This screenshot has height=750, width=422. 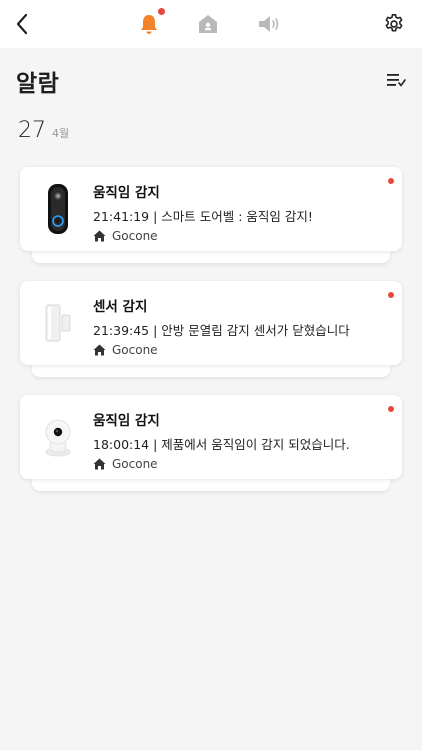 What do you see at coordinates (61, 133) in the screenshot?
I see `date-month: 4월` at bounding box center [61, 133].